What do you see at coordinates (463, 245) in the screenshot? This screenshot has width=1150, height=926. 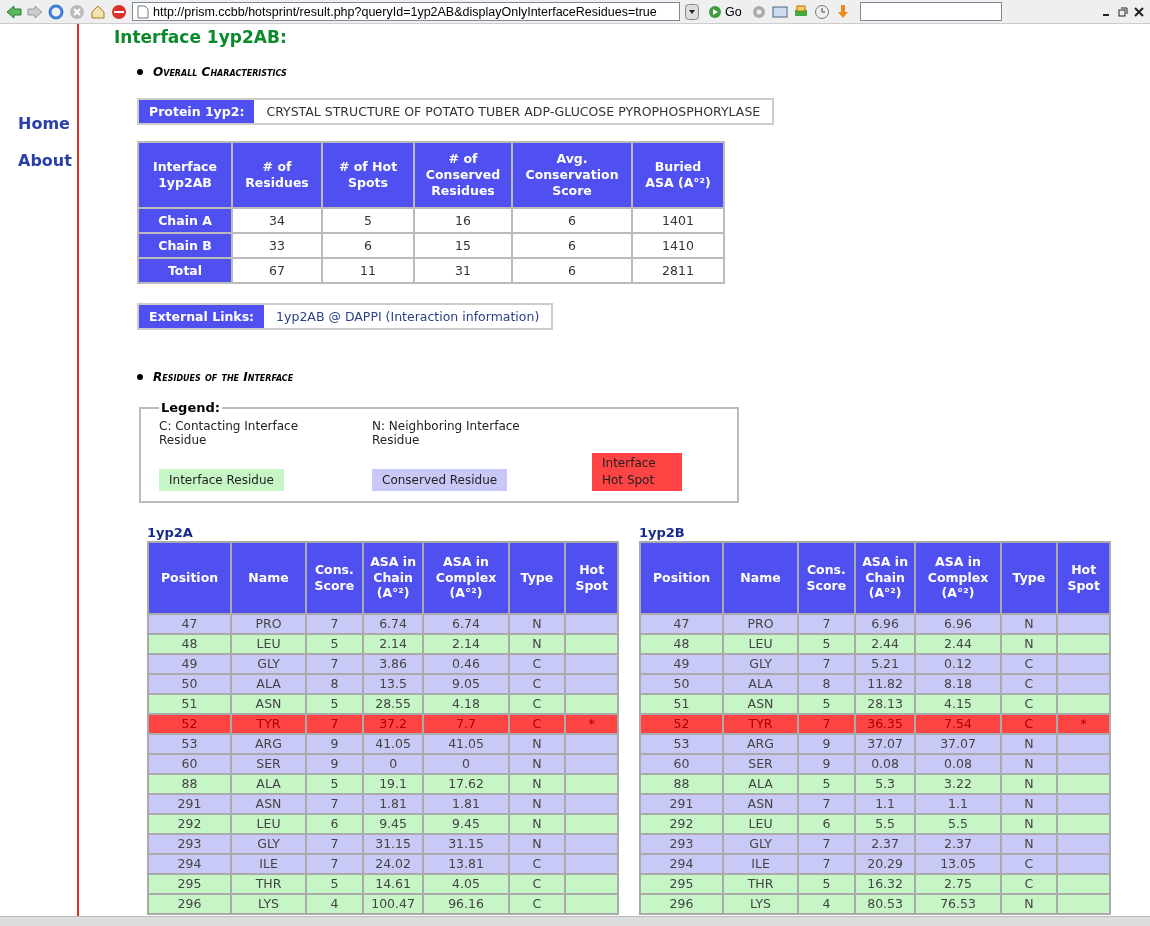 I see `table-cell: 15` at bounding box center [463, 245].